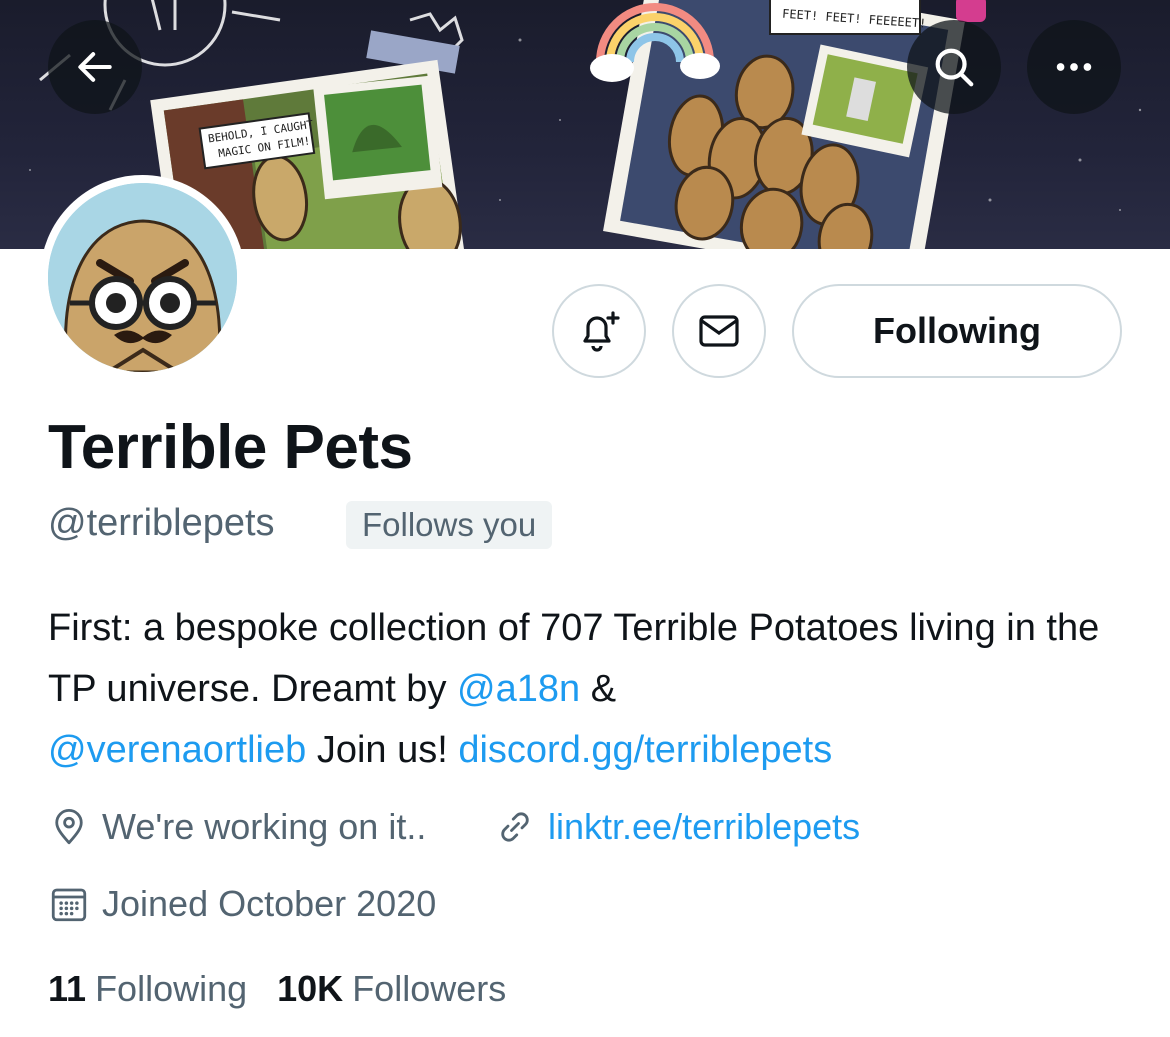  What do you see at coordinates (449, 525) in the screenshot?
I see `follows-you-badge: Follows you` at bounding box center [449, 525].